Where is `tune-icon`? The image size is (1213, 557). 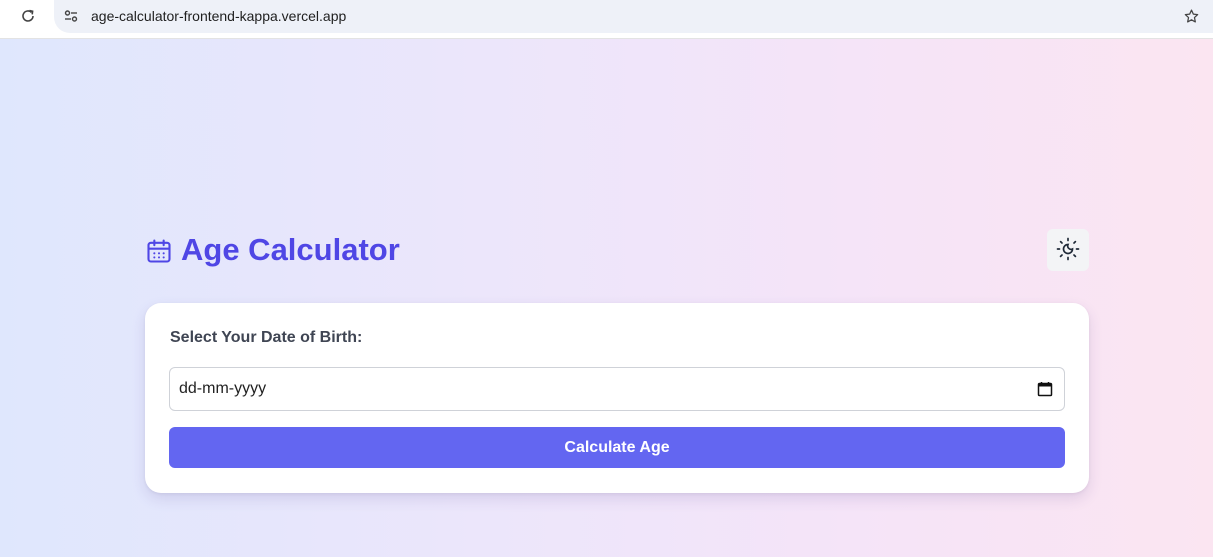 tune-icon is located at coordinates (71, 16).